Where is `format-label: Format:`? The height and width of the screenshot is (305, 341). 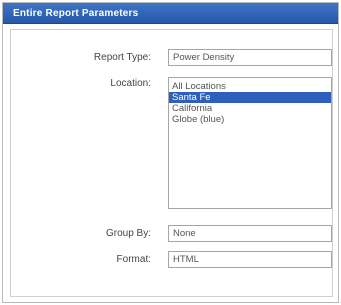 format-label: Format: is located at coordinates (133, 259).